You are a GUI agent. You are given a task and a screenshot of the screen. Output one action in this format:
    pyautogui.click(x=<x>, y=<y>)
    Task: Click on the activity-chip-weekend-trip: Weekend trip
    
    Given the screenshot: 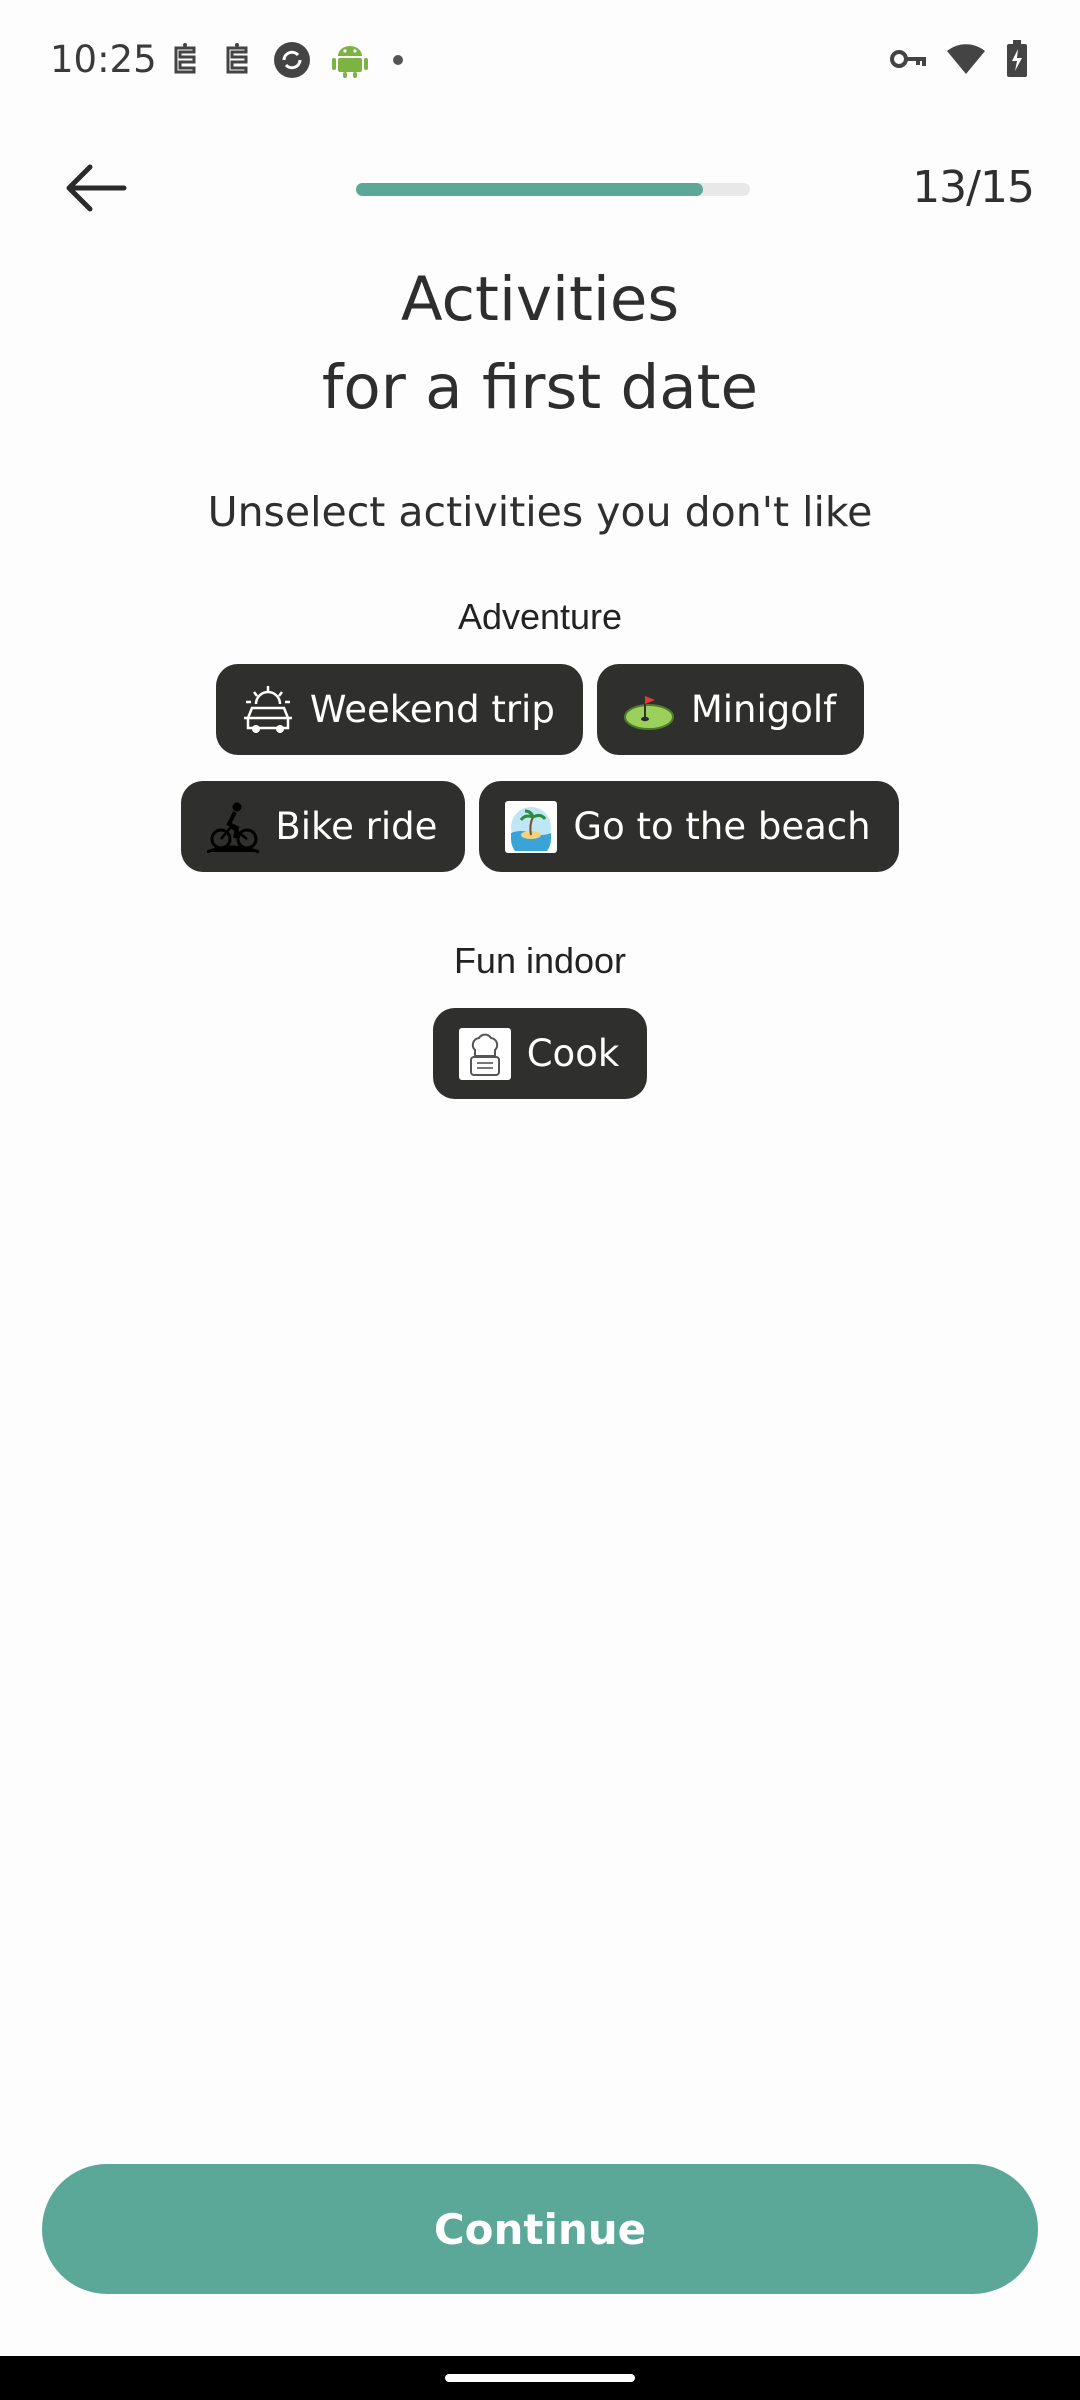 What is the action you would take?
    pyautogui.click(x=399, y=709)
    